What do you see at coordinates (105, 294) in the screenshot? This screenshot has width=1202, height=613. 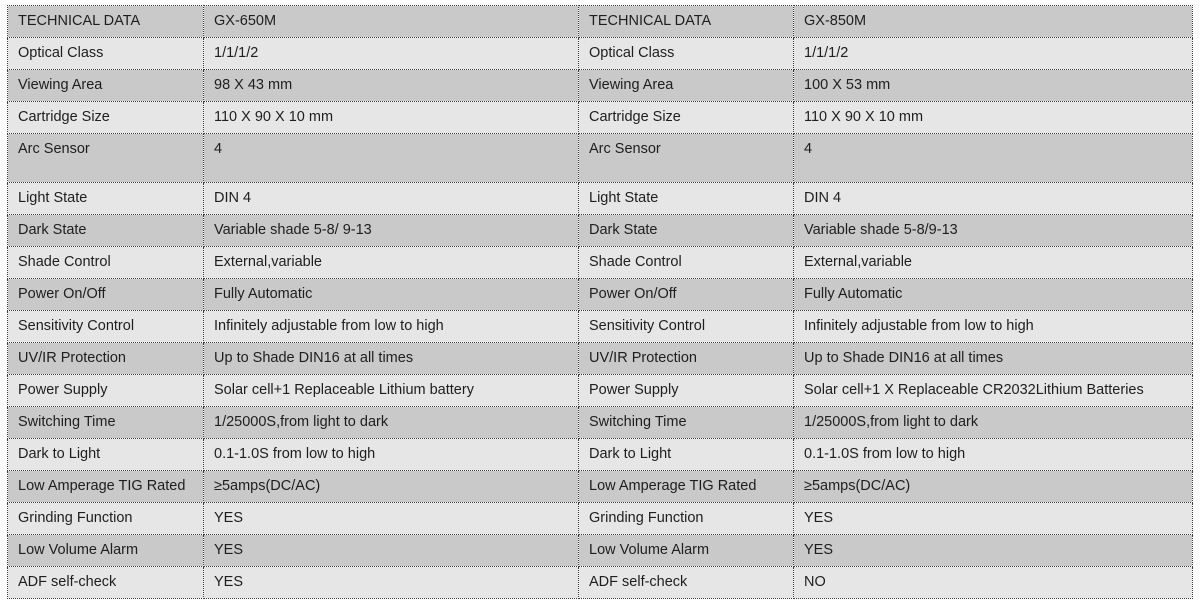 I see `spec-label-gx650m: Power On/Off` at bounding box center [105, 294].